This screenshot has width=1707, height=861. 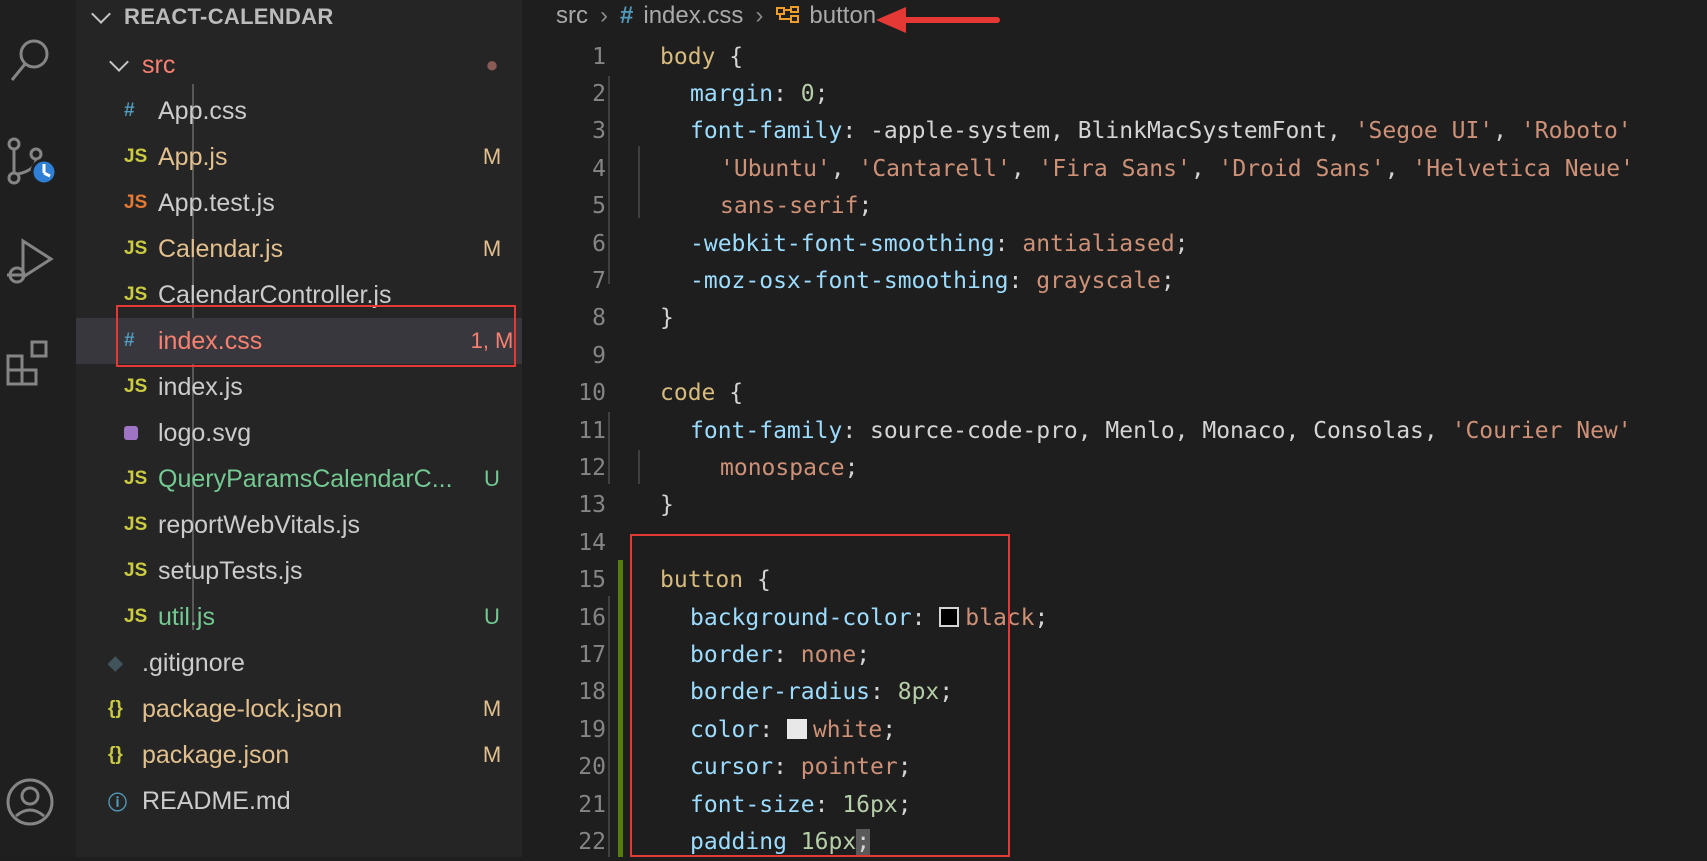 I want to click on punctuation: }, so click(x=667, y=318).